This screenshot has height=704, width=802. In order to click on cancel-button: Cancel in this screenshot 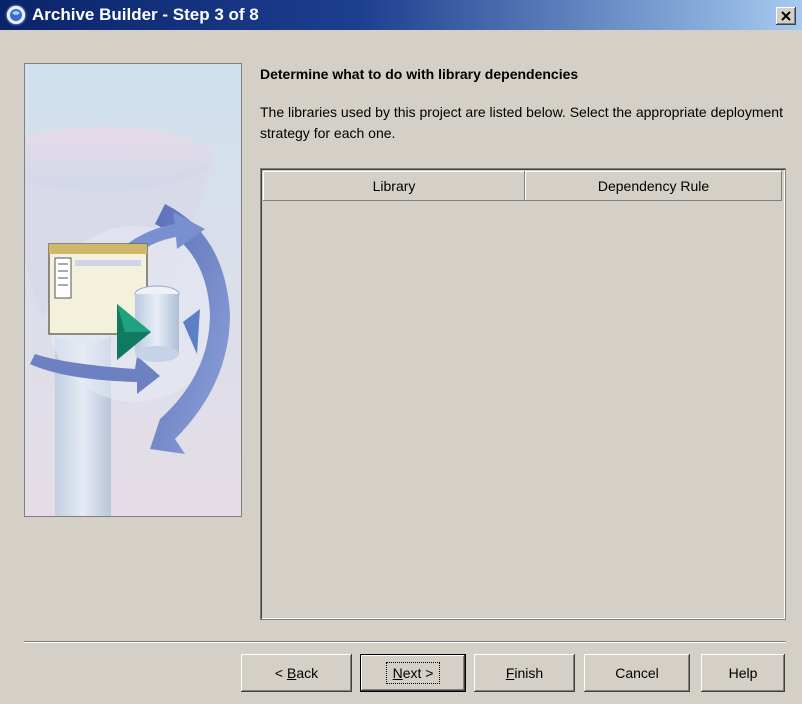, I will do `click(637, 673)`.